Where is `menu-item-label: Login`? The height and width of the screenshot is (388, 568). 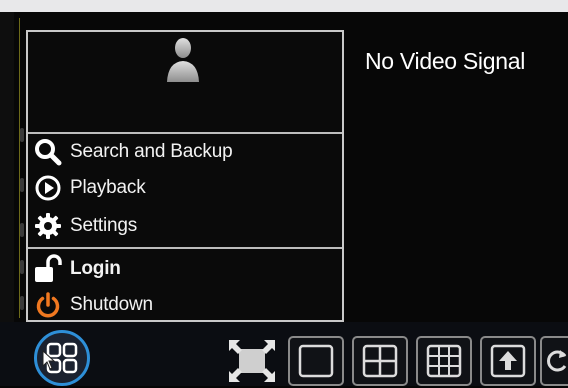
menu-item-label: Login is located at coordinates (95, 268).